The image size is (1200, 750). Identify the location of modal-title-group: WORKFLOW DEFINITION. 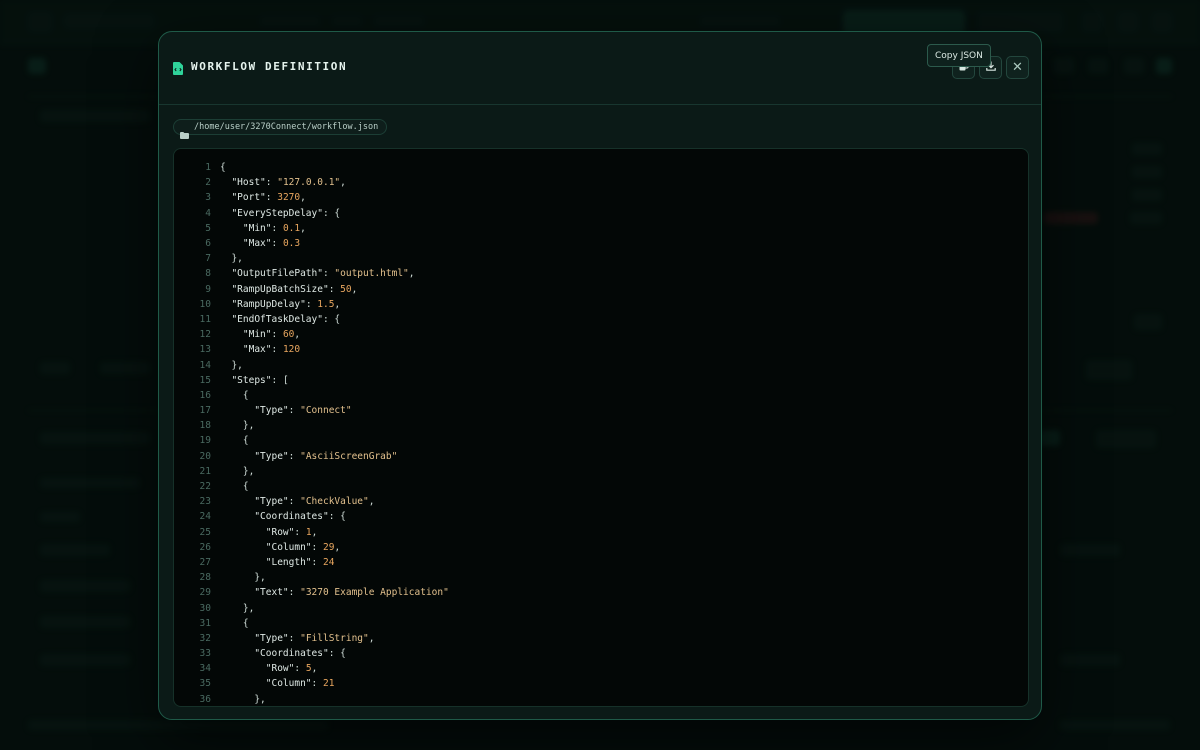
(260, 67).